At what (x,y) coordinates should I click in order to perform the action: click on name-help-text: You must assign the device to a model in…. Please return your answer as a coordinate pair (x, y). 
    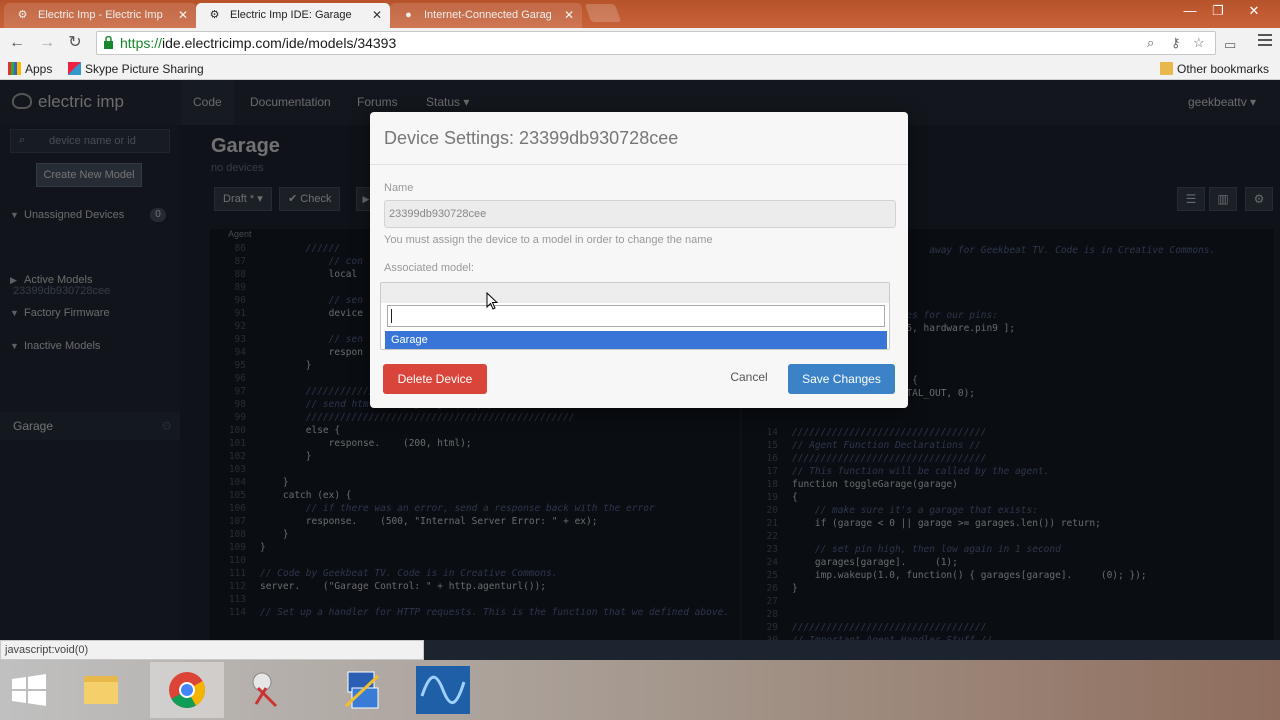
    Looking at the image, I should click on (548, 240).